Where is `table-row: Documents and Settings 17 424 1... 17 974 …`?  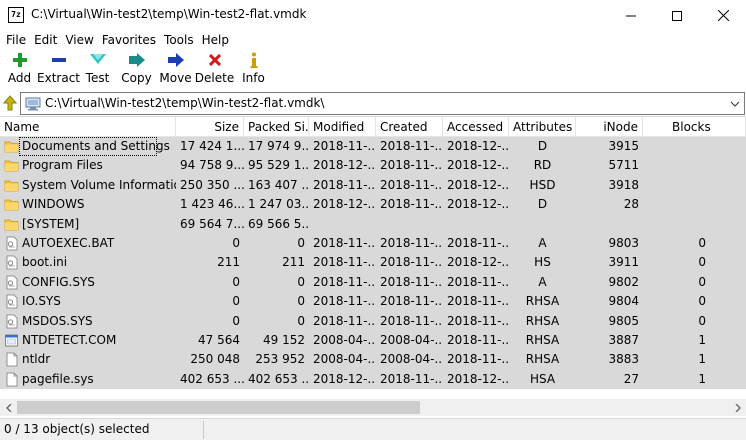
table-row: Documents and Settings 17 424 1... 17 974 … is located at coordinates (373, 147).